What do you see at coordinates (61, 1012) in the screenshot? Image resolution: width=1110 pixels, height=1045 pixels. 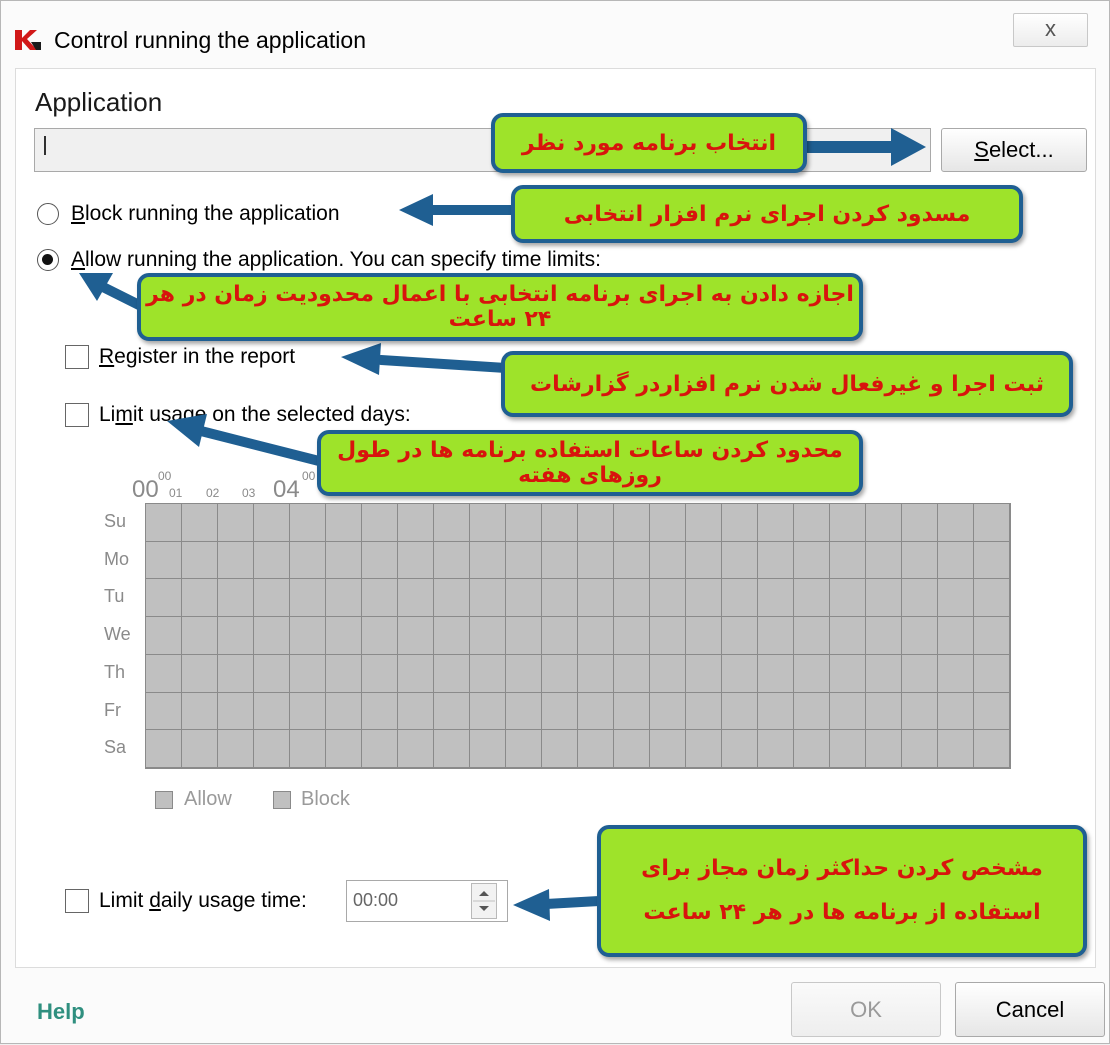 I see `help-link: Help` at bounding box center [61, 1012].